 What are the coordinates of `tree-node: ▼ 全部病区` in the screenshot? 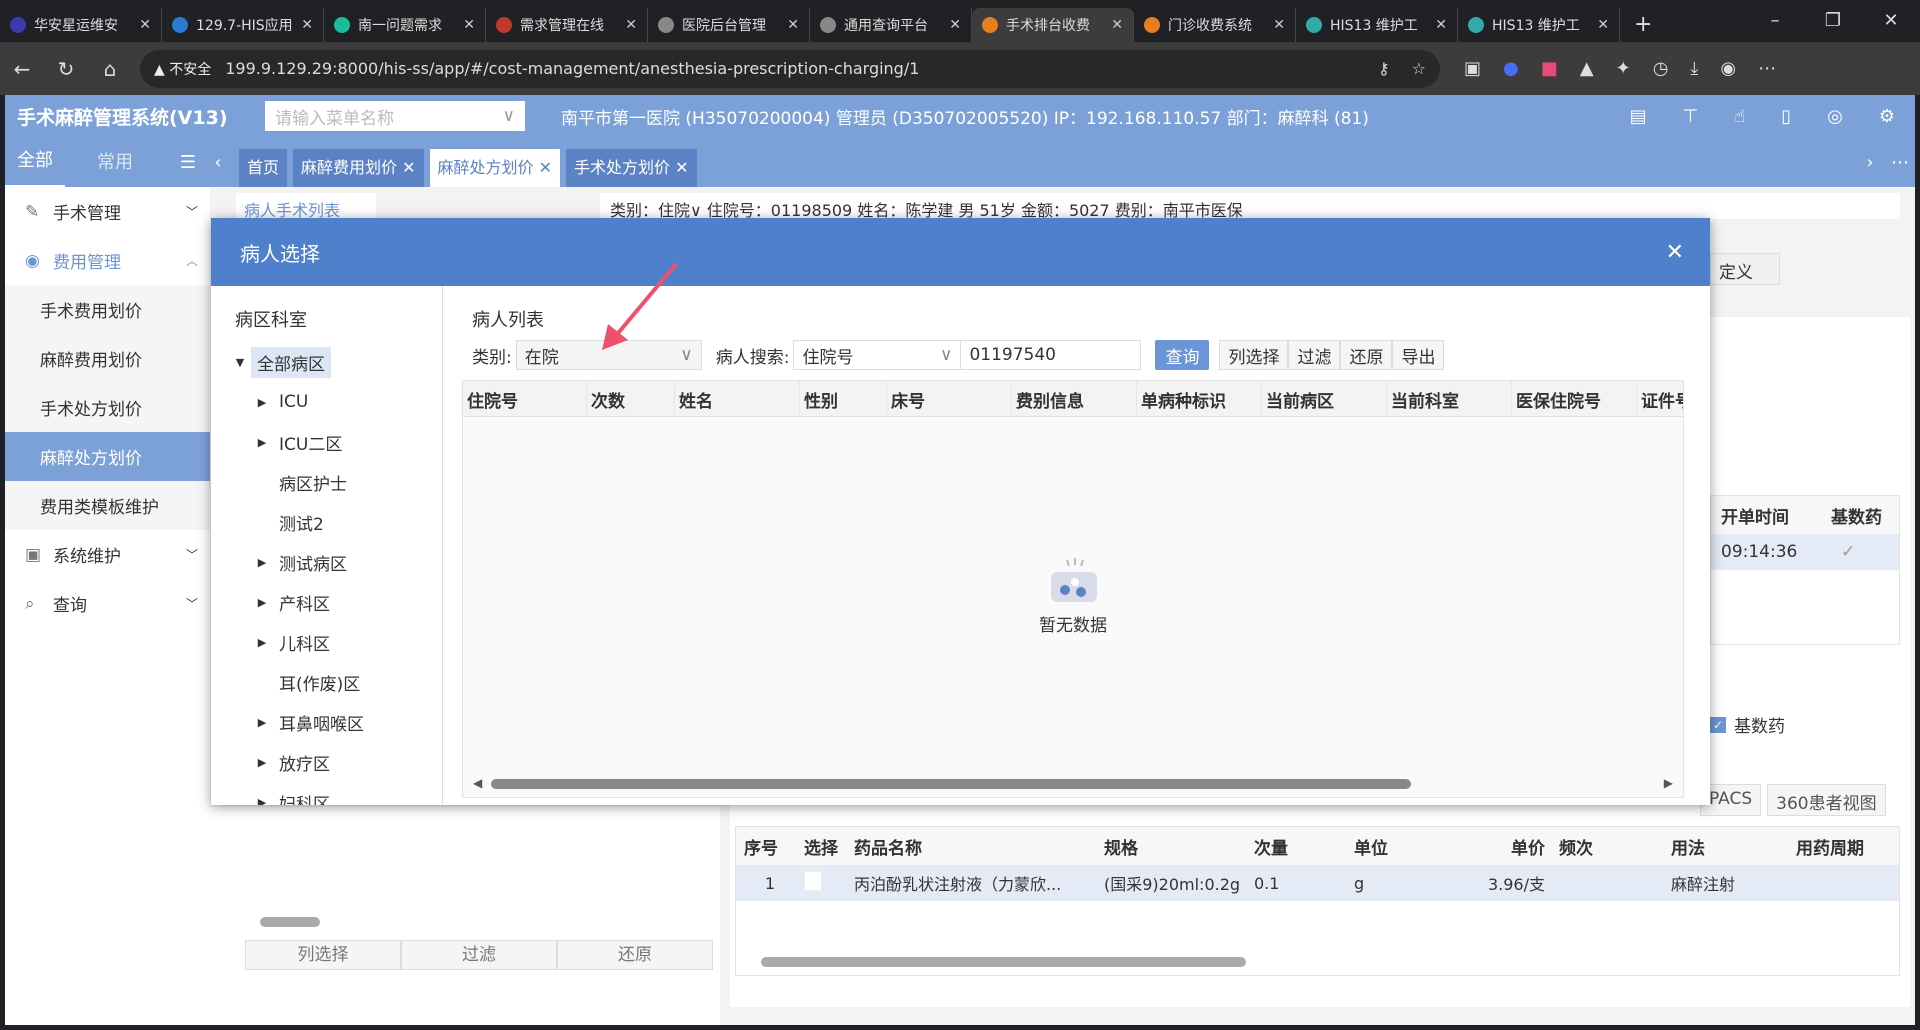 It's located at (335, 362).